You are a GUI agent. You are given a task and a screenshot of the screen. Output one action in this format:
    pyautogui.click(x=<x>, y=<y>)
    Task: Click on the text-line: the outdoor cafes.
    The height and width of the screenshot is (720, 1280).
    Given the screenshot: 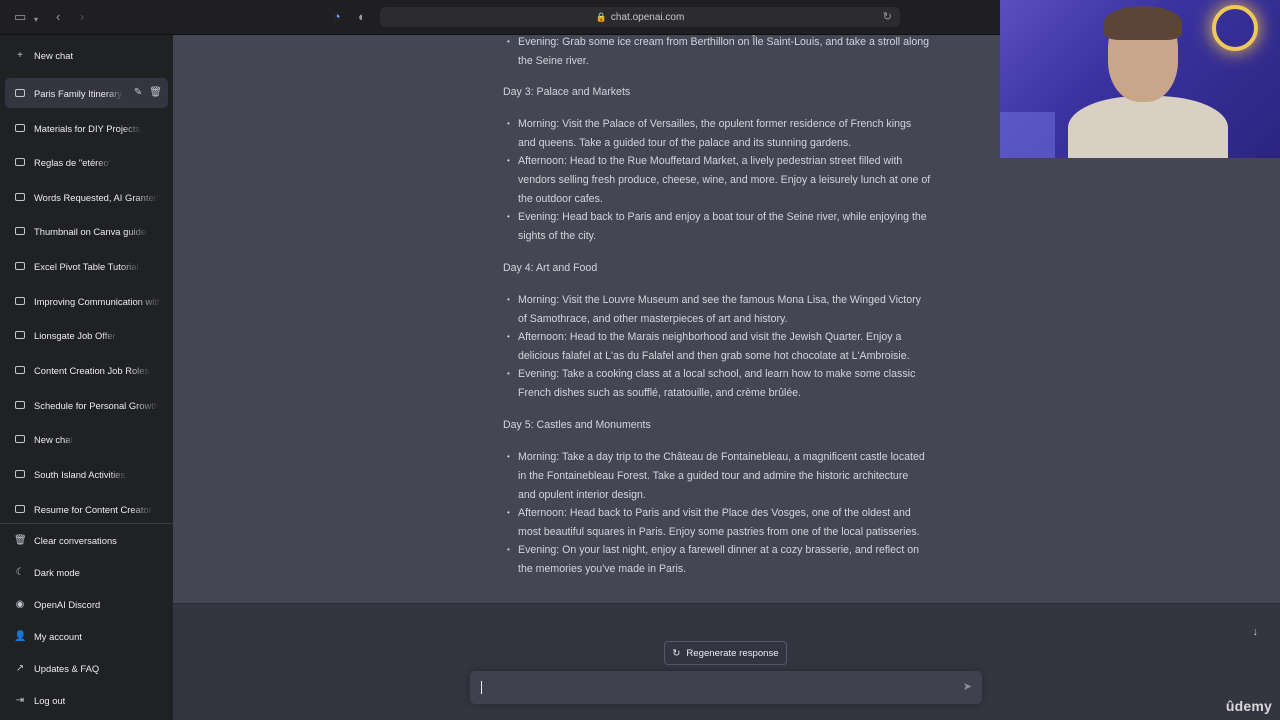 What is the action you would take?
    pyautogui.click(x=560, y=198)
    